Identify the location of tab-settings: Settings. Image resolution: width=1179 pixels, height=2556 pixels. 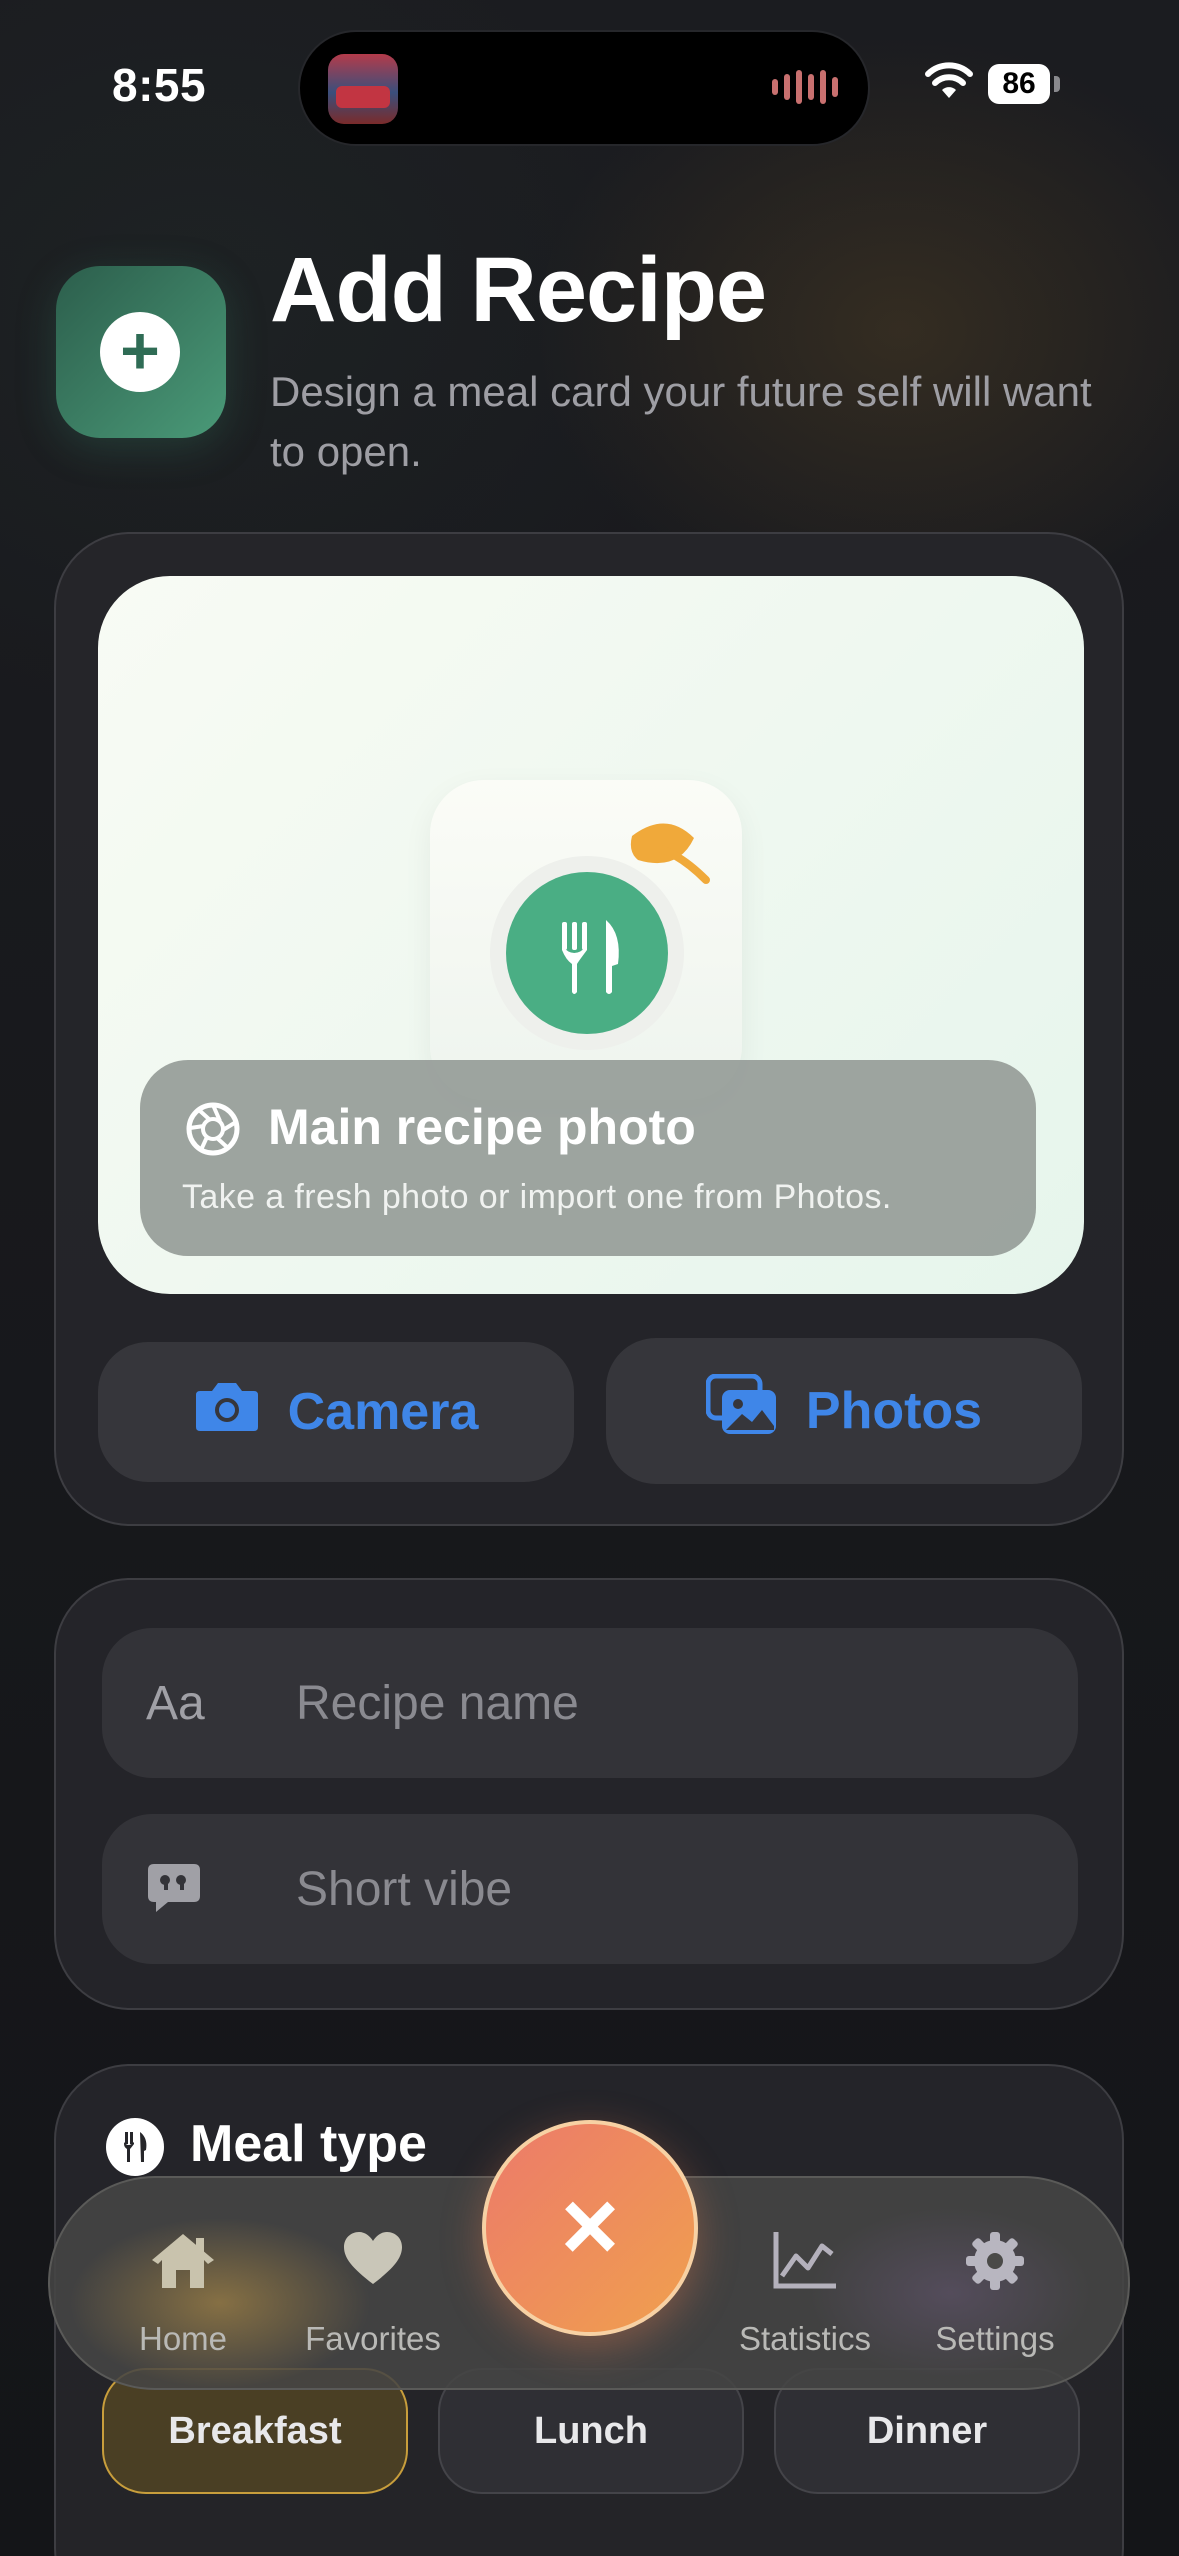
(995, 2283).